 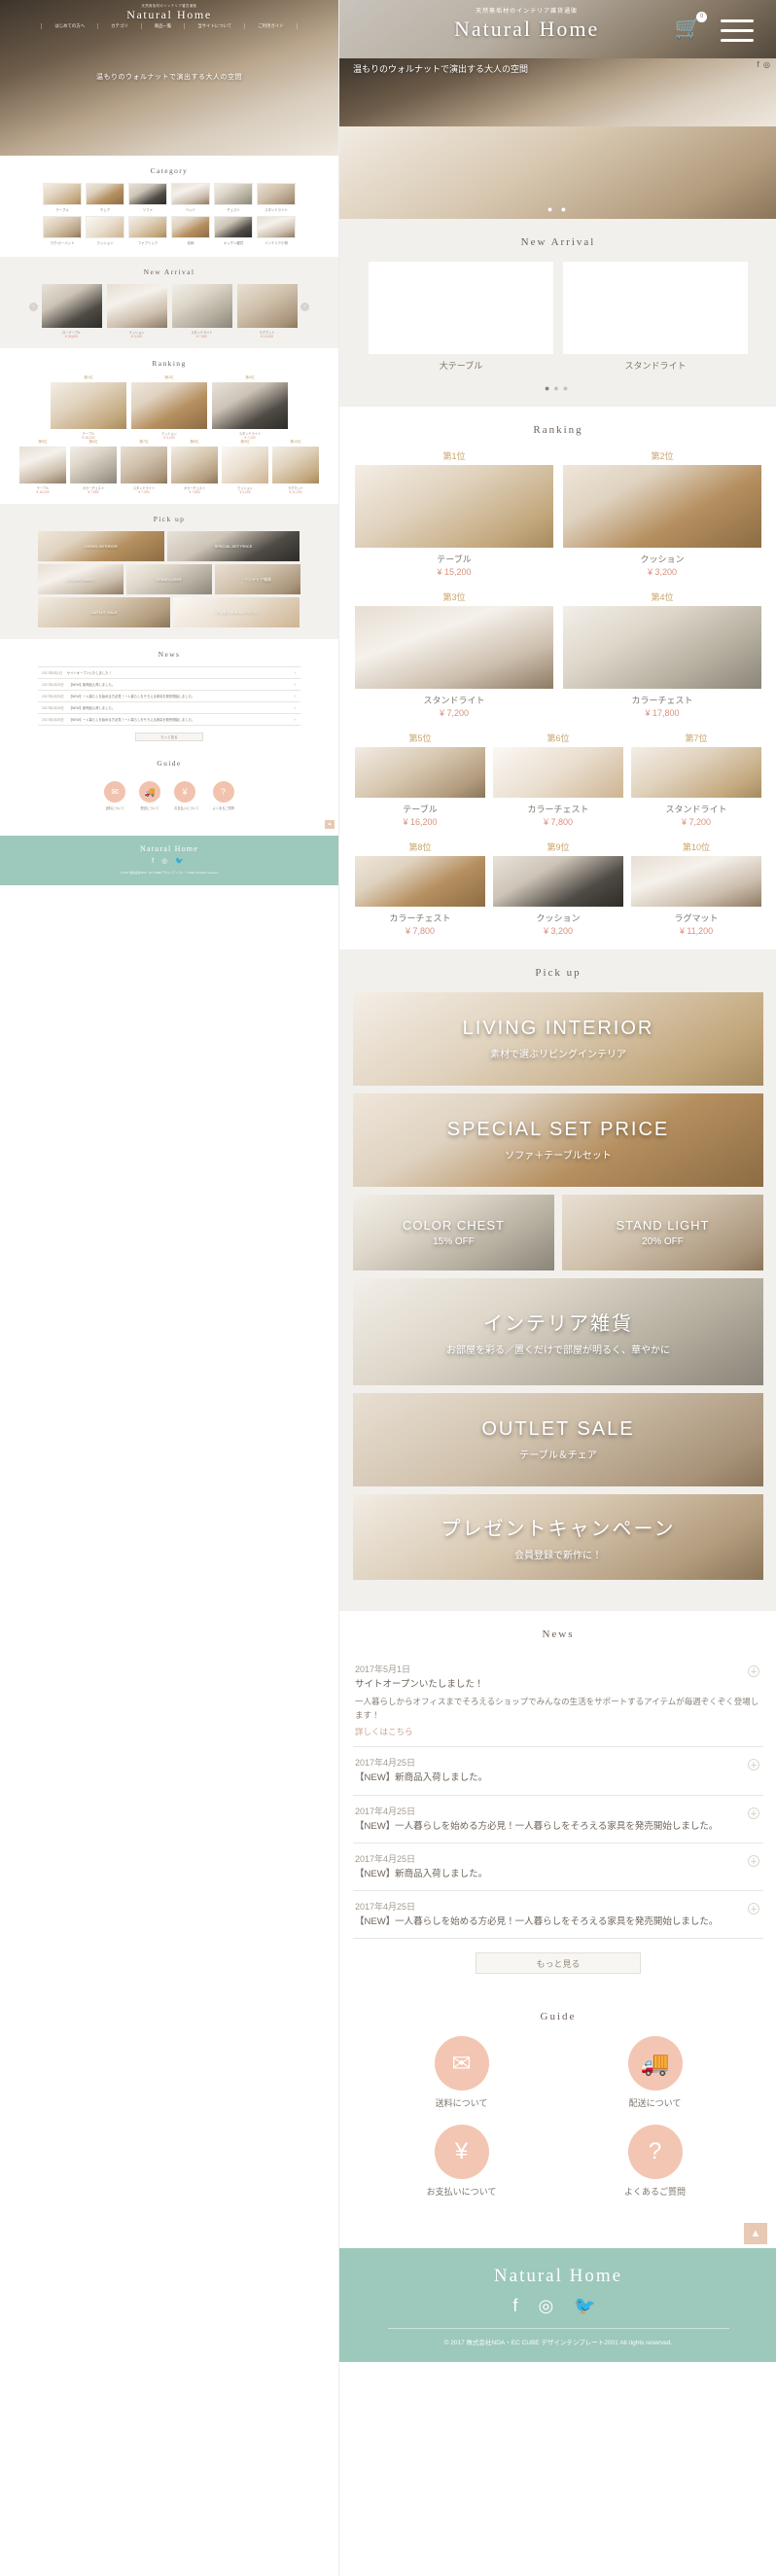 I want to click on news-row: 2017年5月1日 サイトオープンいたしました！ ＋, so click(x=169, y=672).